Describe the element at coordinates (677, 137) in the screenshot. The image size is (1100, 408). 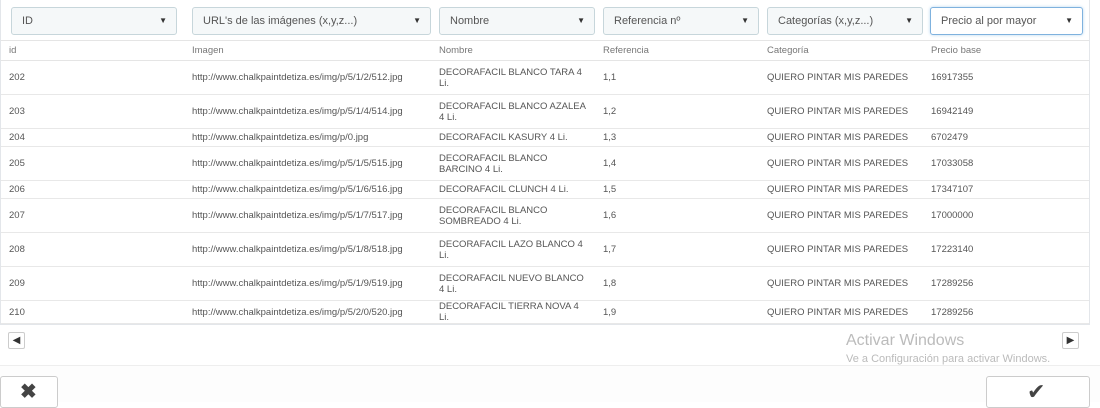
I see `cell-referencia: 1,3` at that location.